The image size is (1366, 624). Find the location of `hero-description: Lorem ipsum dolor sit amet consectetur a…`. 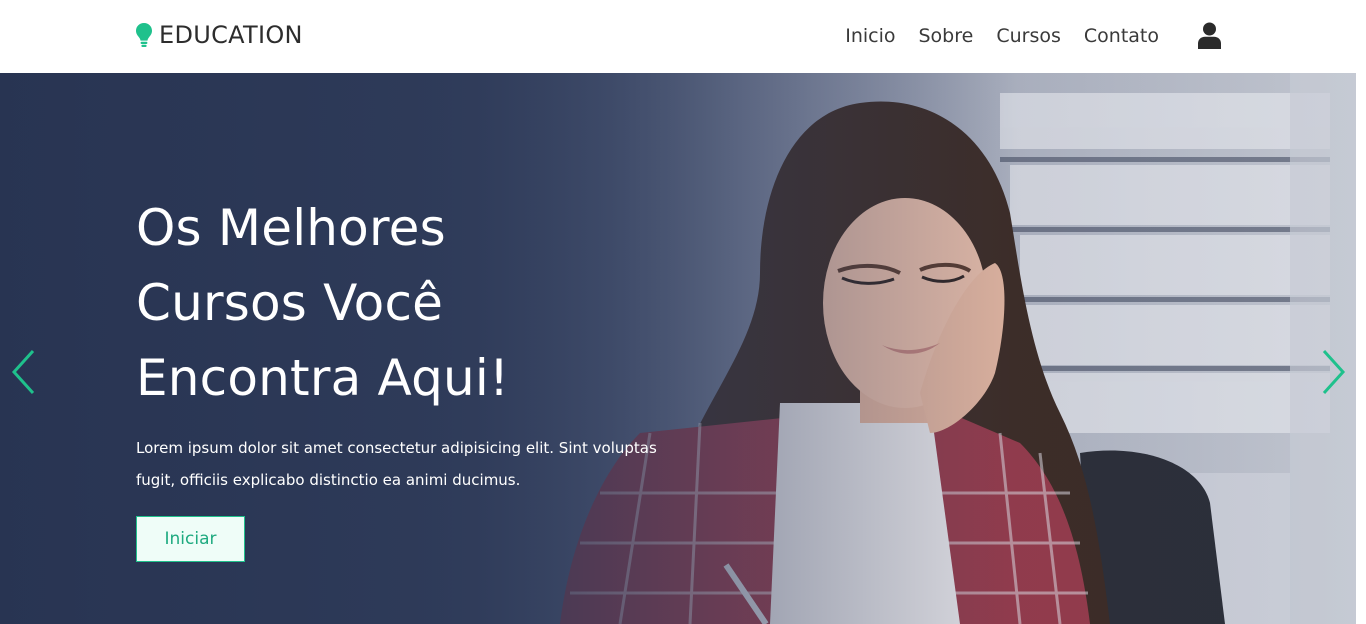

hero-description: Lorem ipsum dolor sit amet consectetur a… is located at coordinates (396, 464).